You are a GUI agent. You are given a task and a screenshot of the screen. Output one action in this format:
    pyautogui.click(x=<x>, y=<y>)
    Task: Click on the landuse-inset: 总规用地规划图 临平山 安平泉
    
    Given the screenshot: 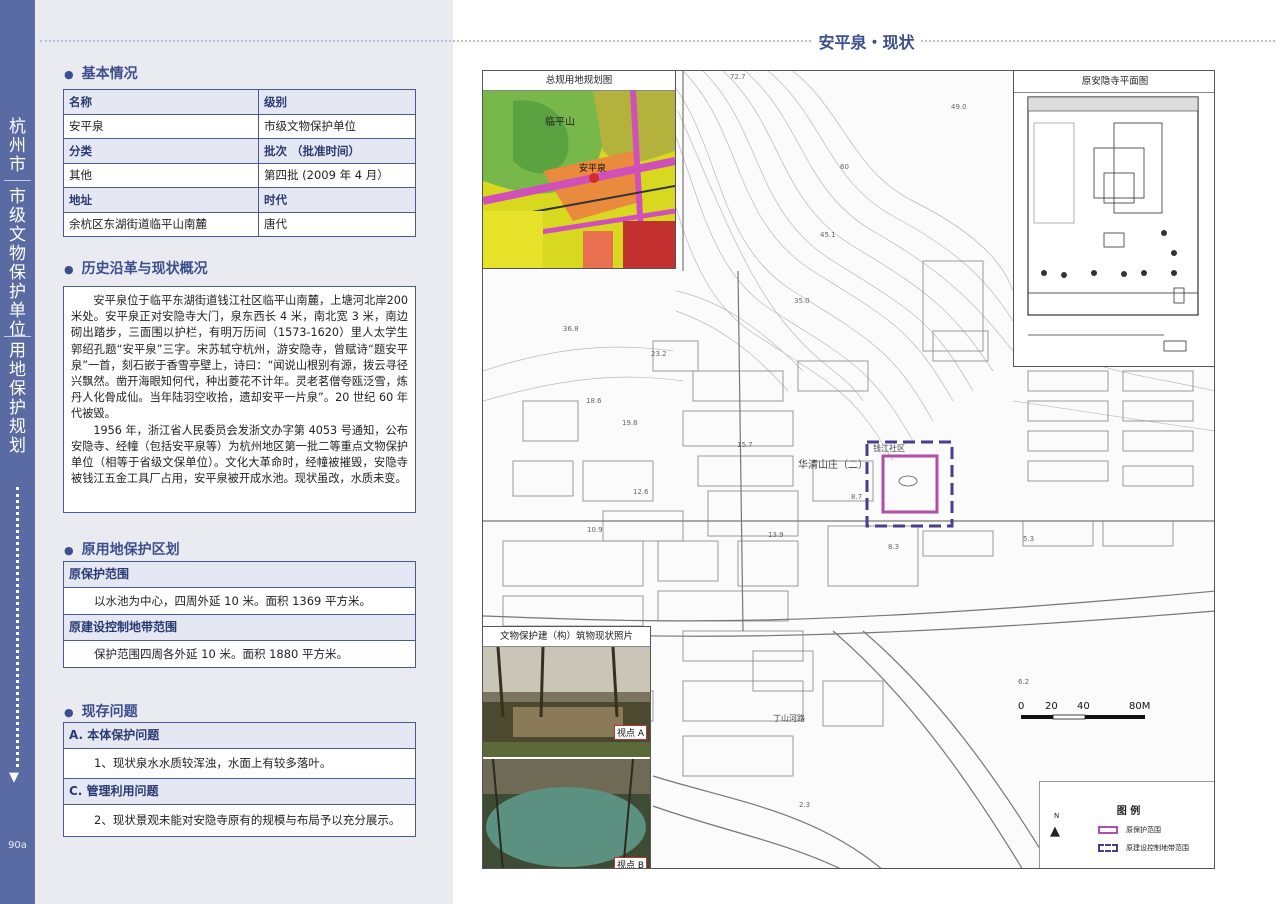 What is the action you would take?
    pyautogui.click(x=579, y=170)
    